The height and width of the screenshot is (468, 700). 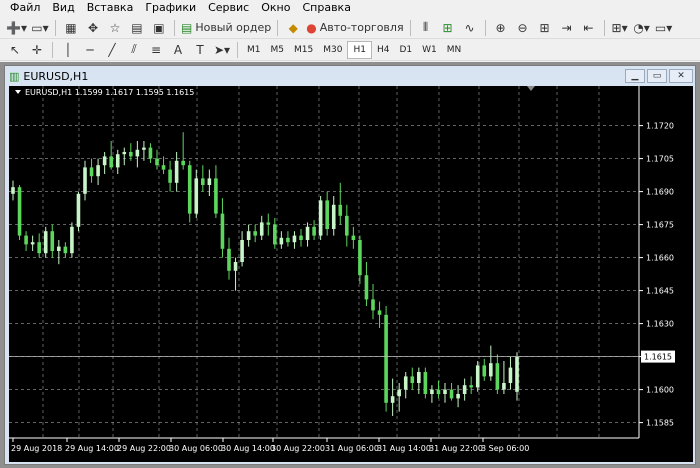 I want to click on auto-trading-icon: ●, so click(x=311, y=27).